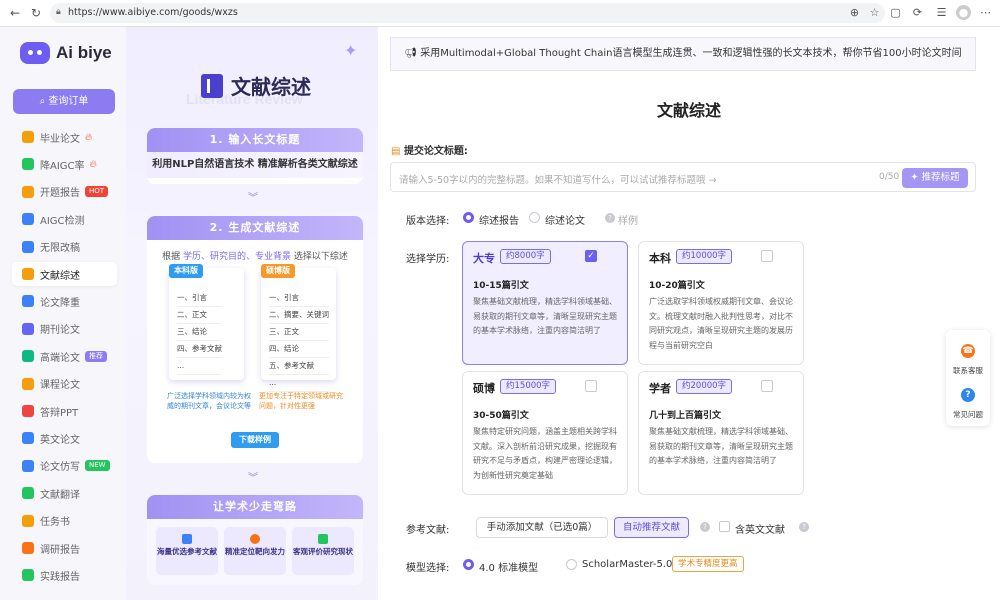 Image resolution: width=1000 pixels, height=600 pixels. Describe the element at coordinates (351, 50) in the screenshot. I see `sparkle-icon: ✦` at that location.